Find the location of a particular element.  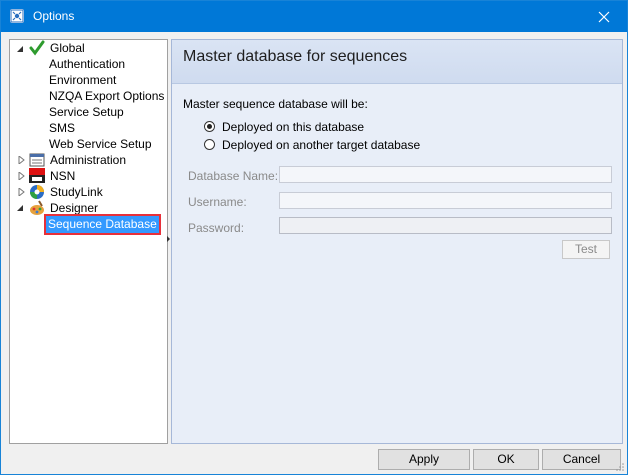

password-label: Password: is located at coordinates (216, 228).